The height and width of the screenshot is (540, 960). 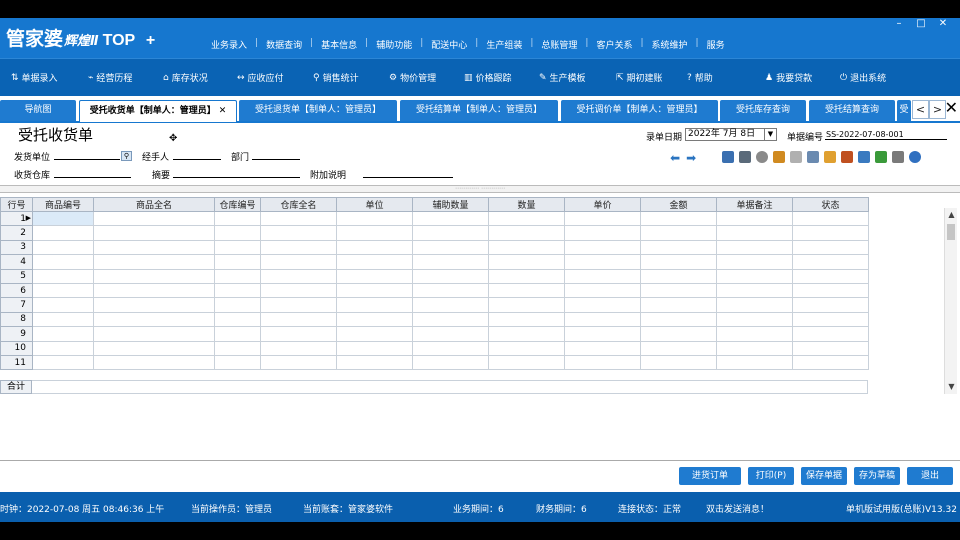 I want to click on column-header: 金额, so click(x=678, y=204).